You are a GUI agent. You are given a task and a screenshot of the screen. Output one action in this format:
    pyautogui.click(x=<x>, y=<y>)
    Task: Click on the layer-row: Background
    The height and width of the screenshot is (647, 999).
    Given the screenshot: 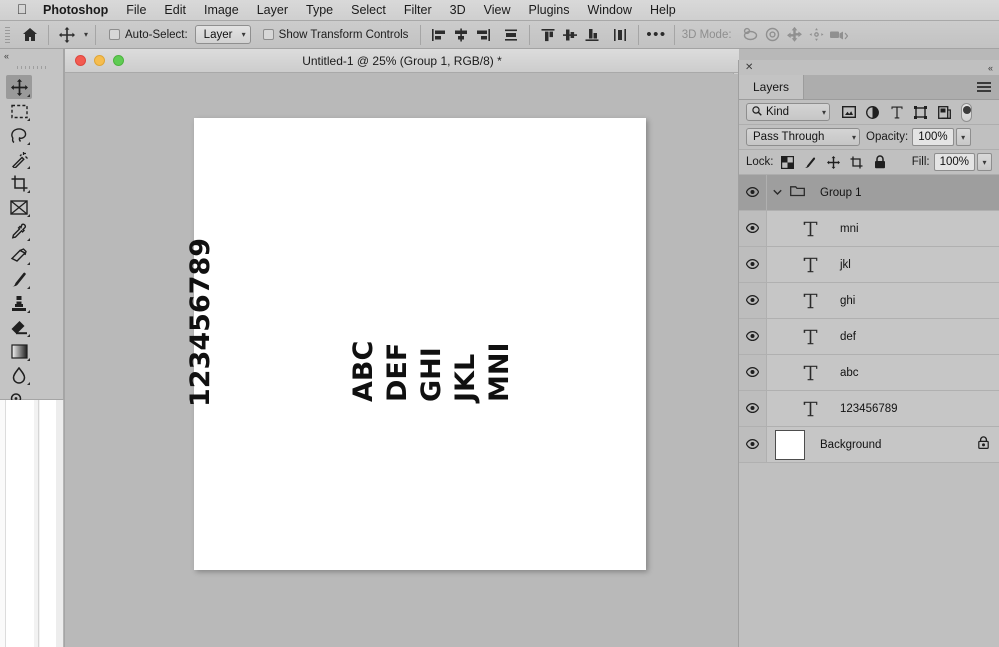 What is the action you would take?
    pyautogui.click(x=869, y=445)
    